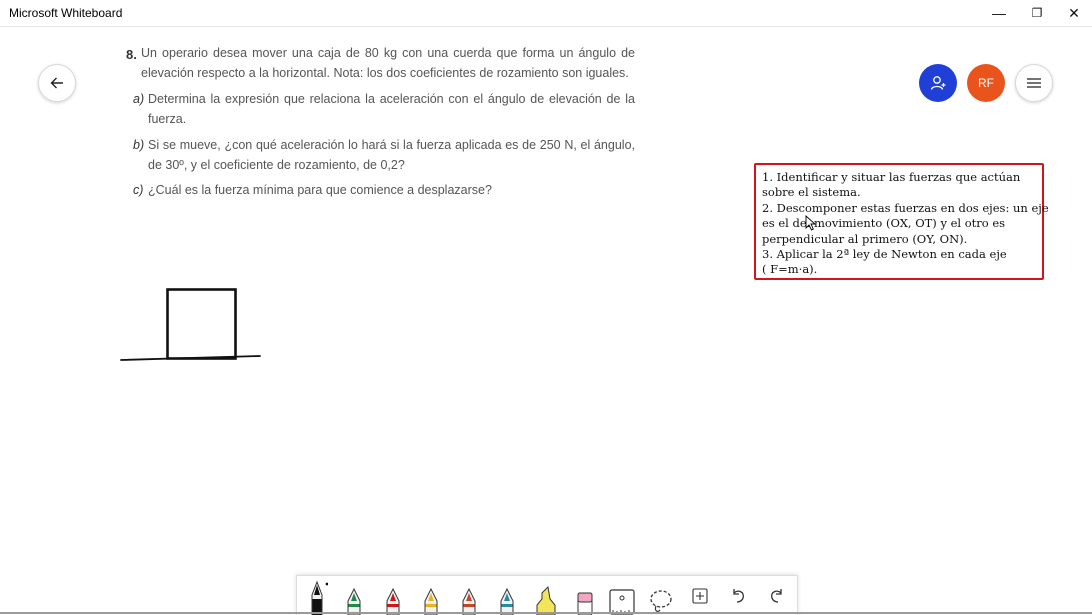 The height and width of the screenshot is (615, 1092). I want to click on add-tool-button, so click(700, 595).